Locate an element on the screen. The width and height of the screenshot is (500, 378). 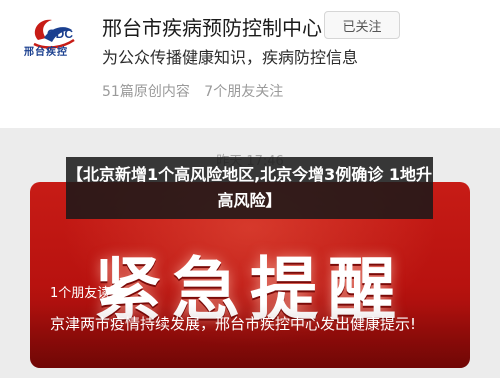
follow-button: 已关注 is located at coordinates (362, 25).